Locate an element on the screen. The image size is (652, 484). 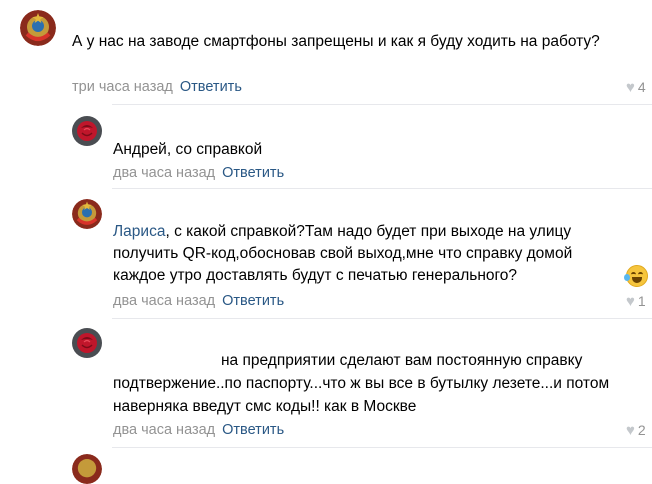
comment-4-like-count: 2 is located at coordinates (641, 430).